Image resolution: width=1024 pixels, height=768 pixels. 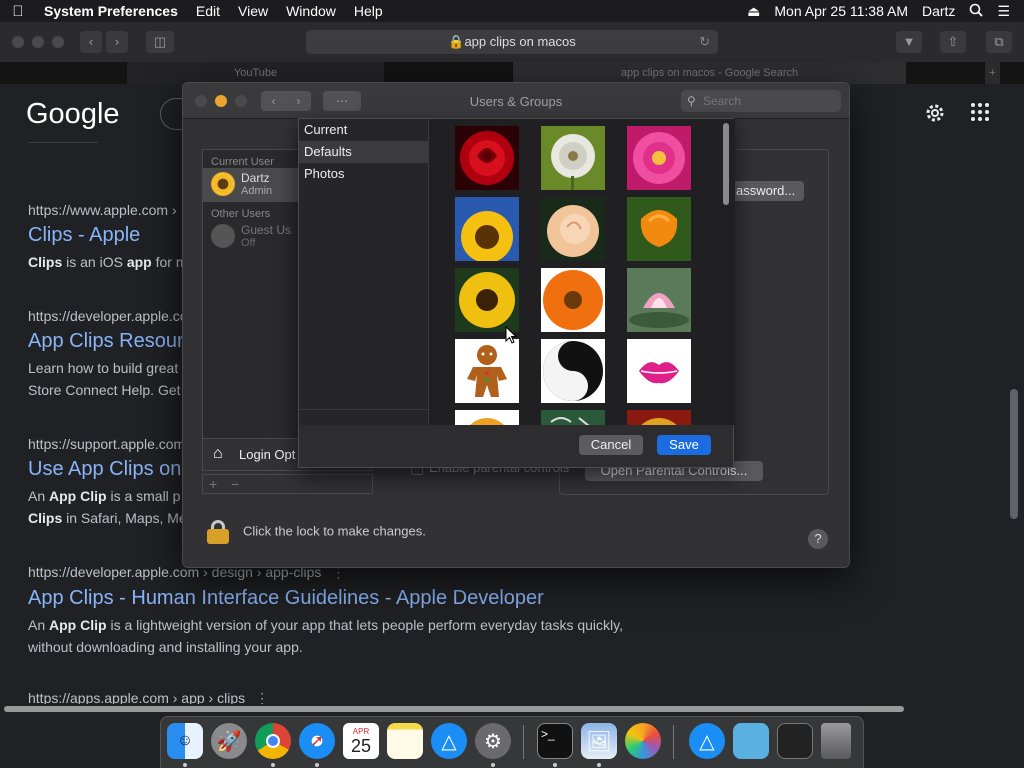 What do you see at coordinates (836, 741) in the screenshot?
I see `trash-icon` at bounding box center [836, 741].